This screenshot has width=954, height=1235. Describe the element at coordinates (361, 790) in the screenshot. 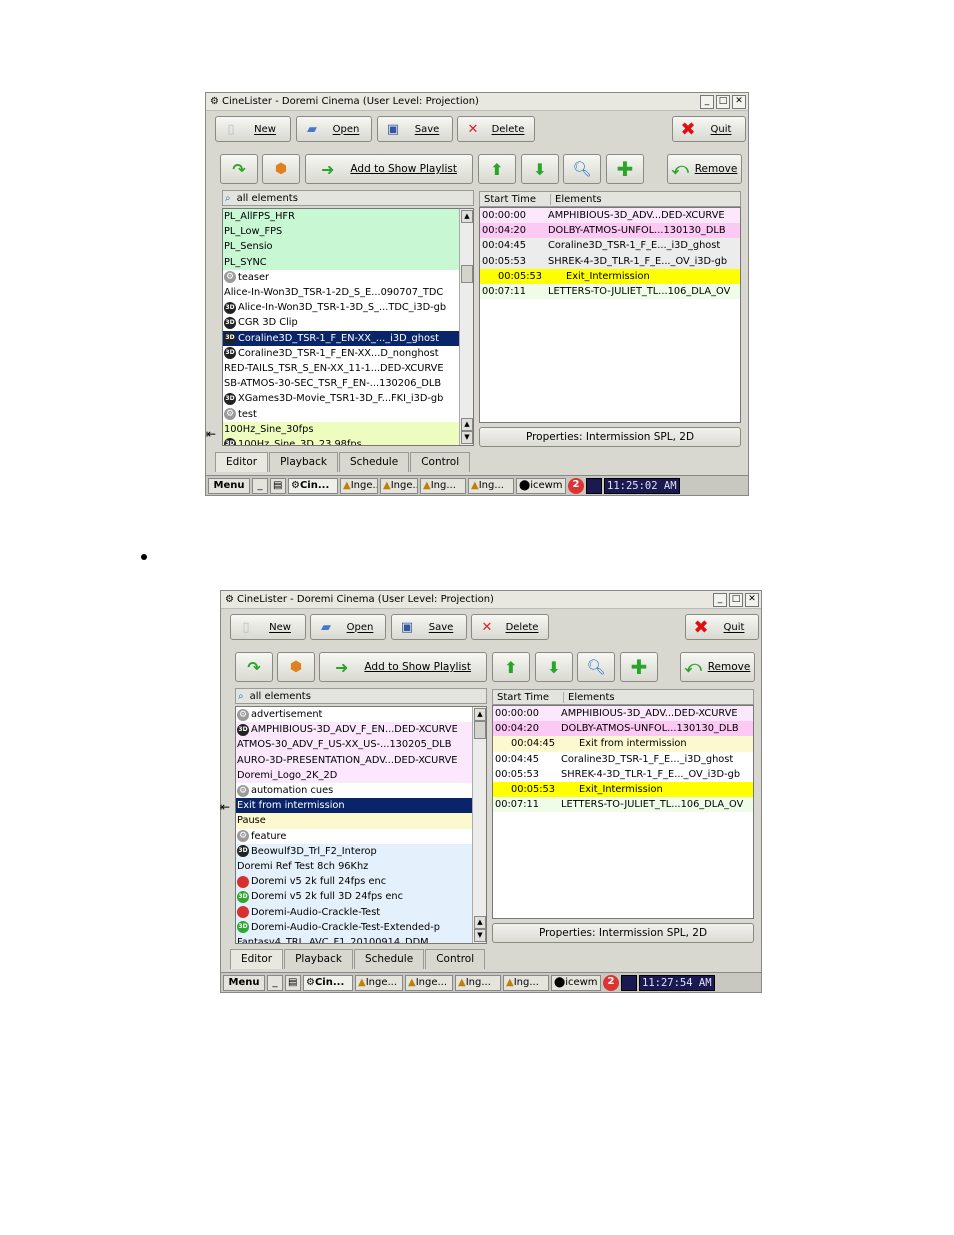

I see `list-item: ⚙ automation cues` at that location.